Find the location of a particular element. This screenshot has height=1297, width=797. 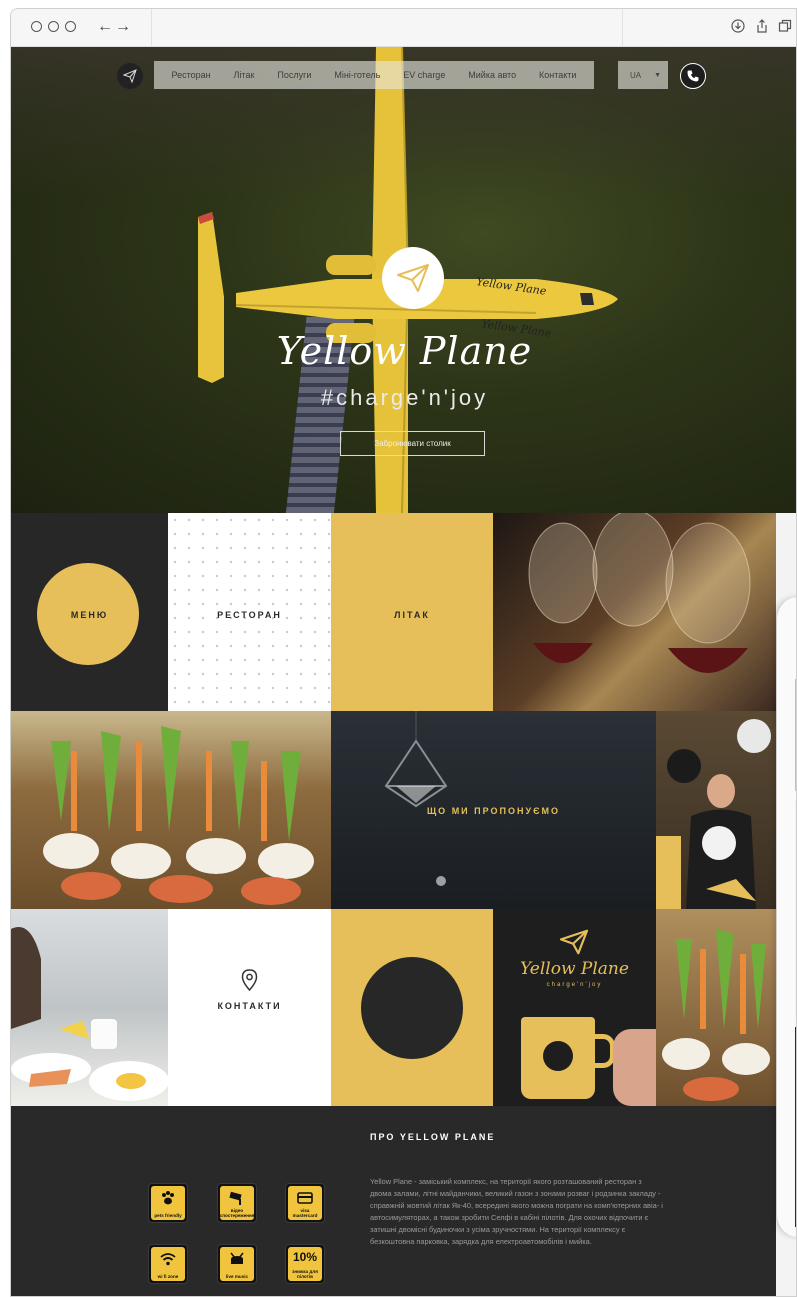

mug-brand: Yellow Plane is located at coordinates (574, 969).